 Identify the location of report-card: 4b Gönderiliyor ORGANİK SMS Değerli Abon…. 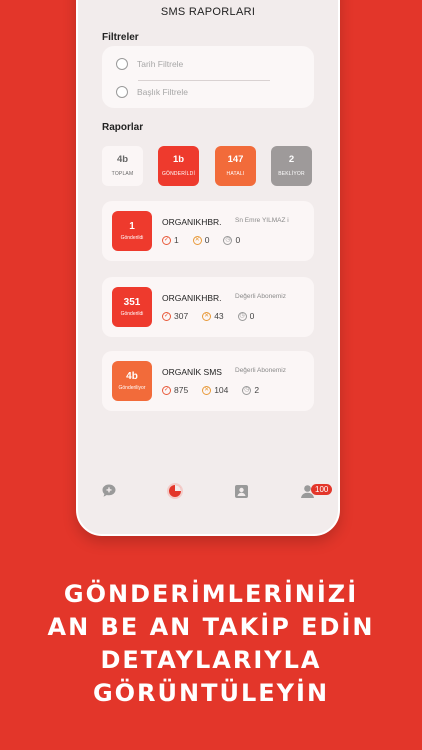
(208, 381).